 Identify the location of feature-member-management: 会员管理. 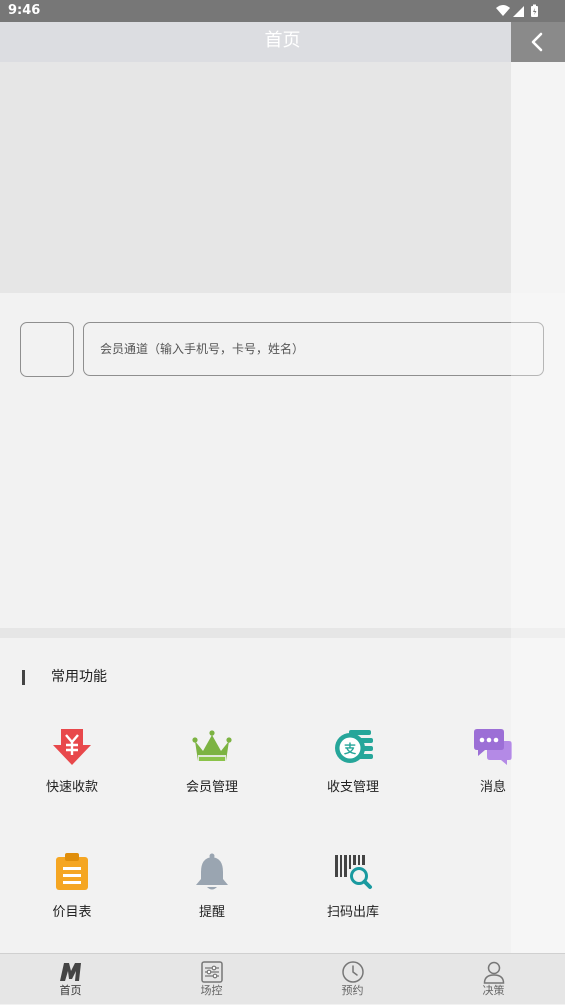
(212, 767).